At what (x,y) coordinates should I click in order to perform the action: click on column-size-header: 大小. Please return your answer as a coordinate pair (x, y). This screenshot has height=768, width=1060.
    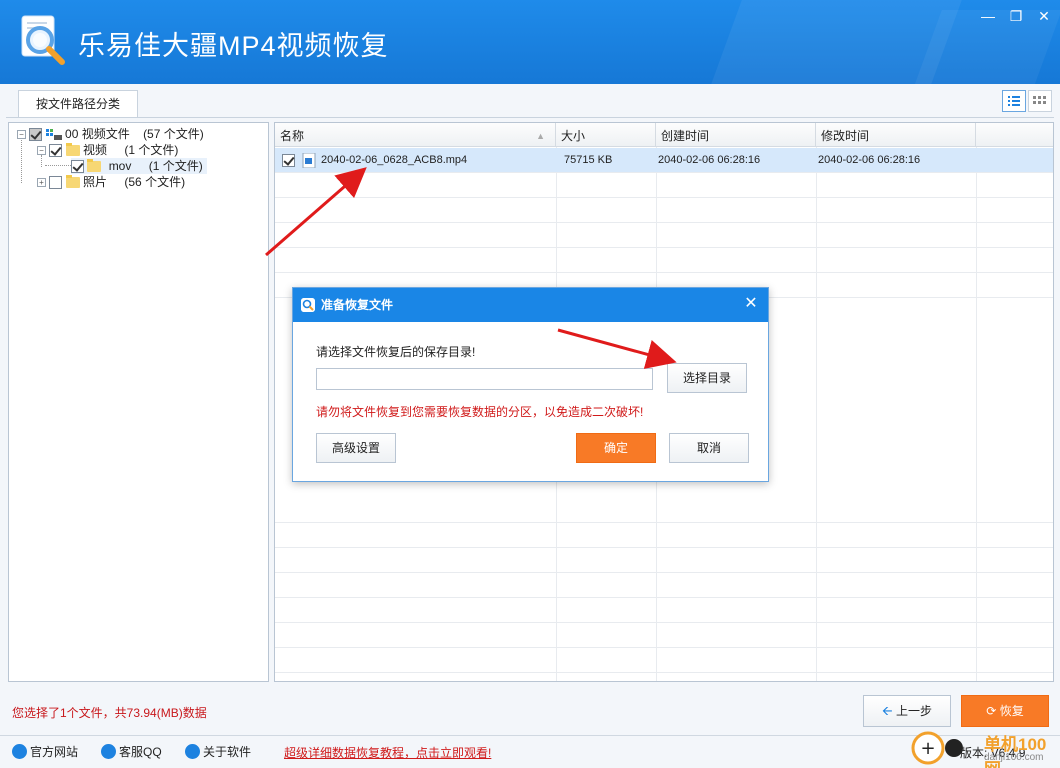
    Looking at the image, I should click on (606, 135).